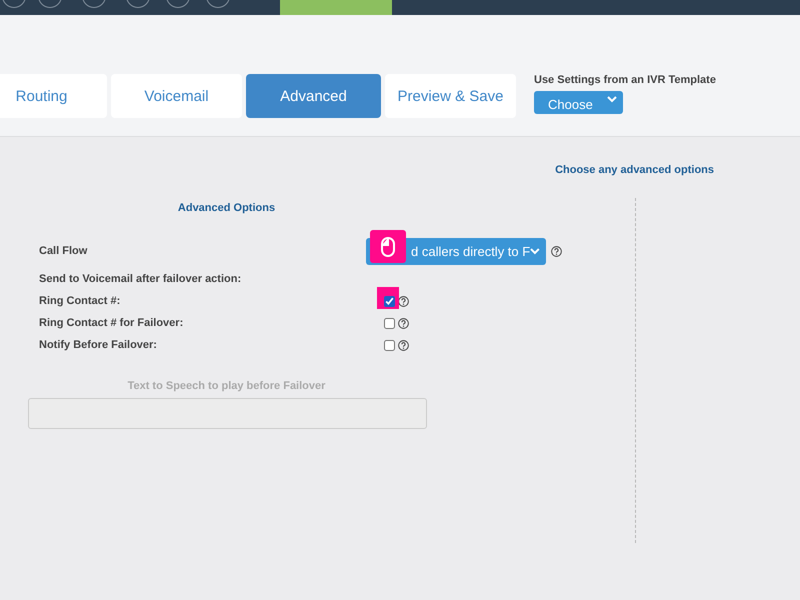  Describe the element at coordinates (111, 323) in the screenshot. I see `field-label: Ring Contact # for Failover:` at that location.